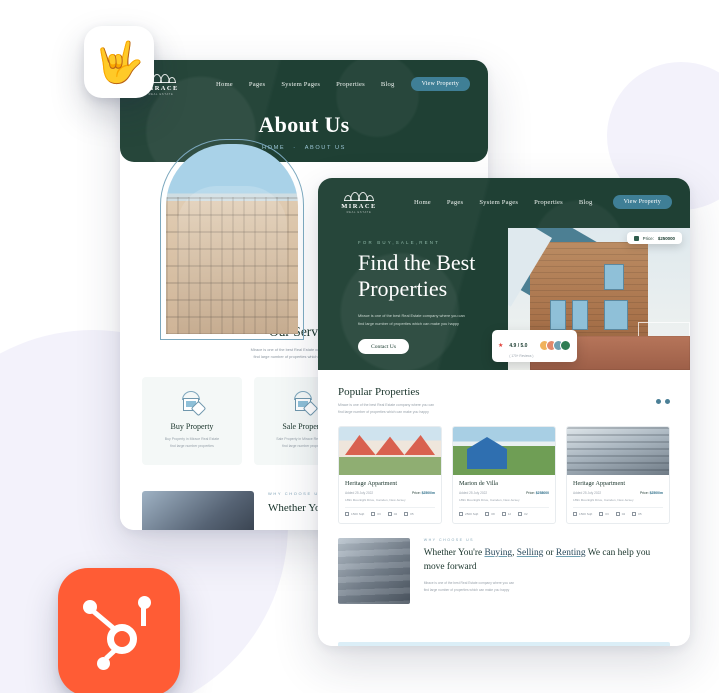 The width and height of the screenshot is (719, 693). Describe the element at coordinates (566, 346) in the screenshot. I see `avatar` at that location.